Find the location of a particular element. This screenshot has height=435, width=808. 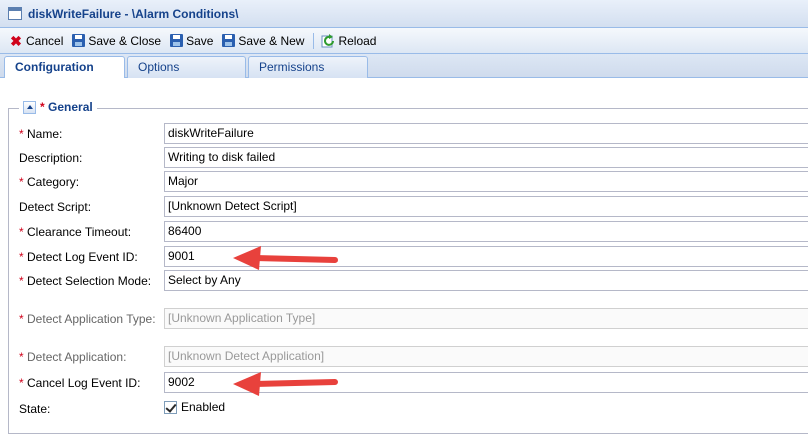

category-input: Major is located at coordinates (486, 181).